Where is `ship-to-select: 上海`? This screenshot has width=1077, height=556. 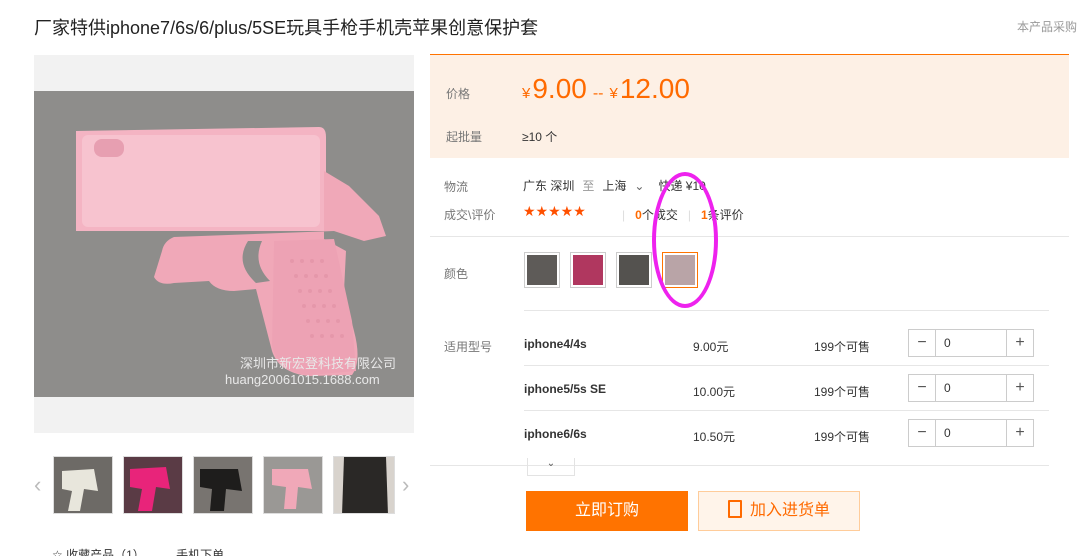 ship-to-select: 上海 is located at coordinates (614, 186).